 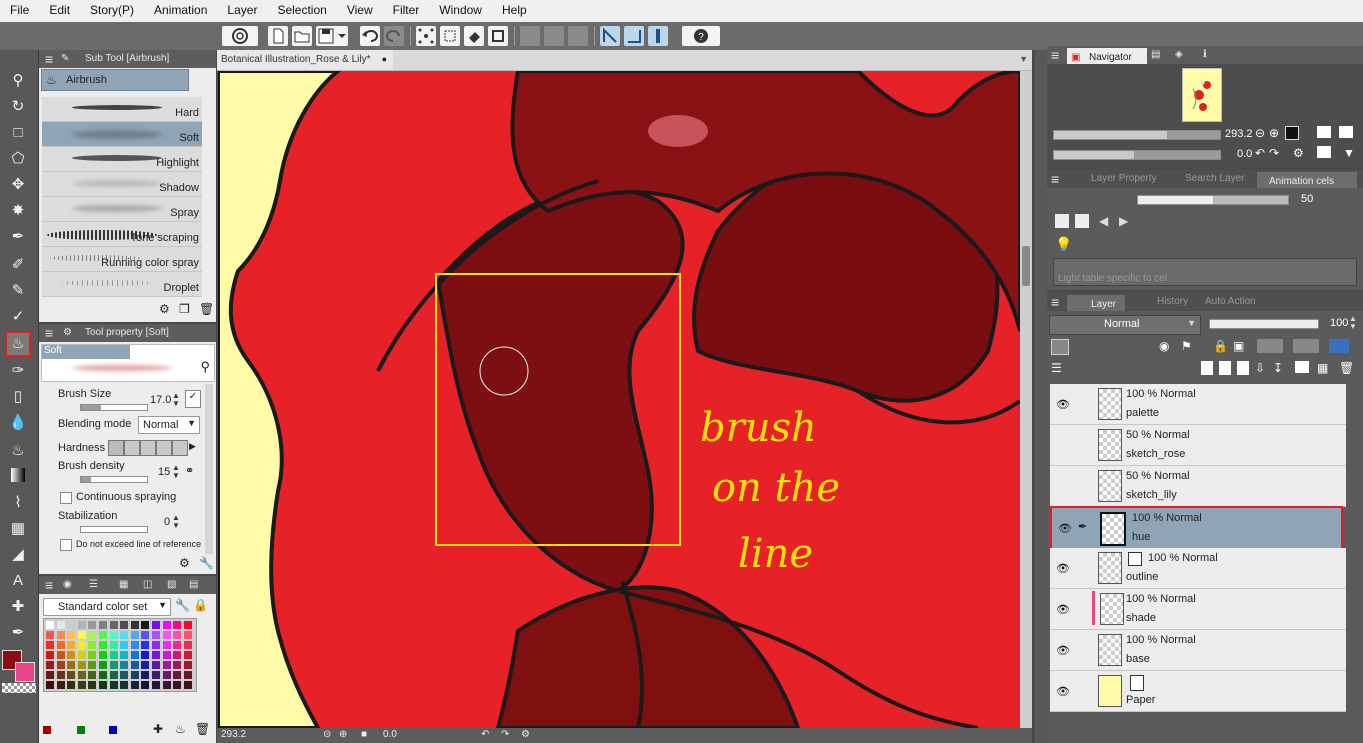 I want to click on layer-base: 👁 100 % Normal base, so click(x=1198, y=650).